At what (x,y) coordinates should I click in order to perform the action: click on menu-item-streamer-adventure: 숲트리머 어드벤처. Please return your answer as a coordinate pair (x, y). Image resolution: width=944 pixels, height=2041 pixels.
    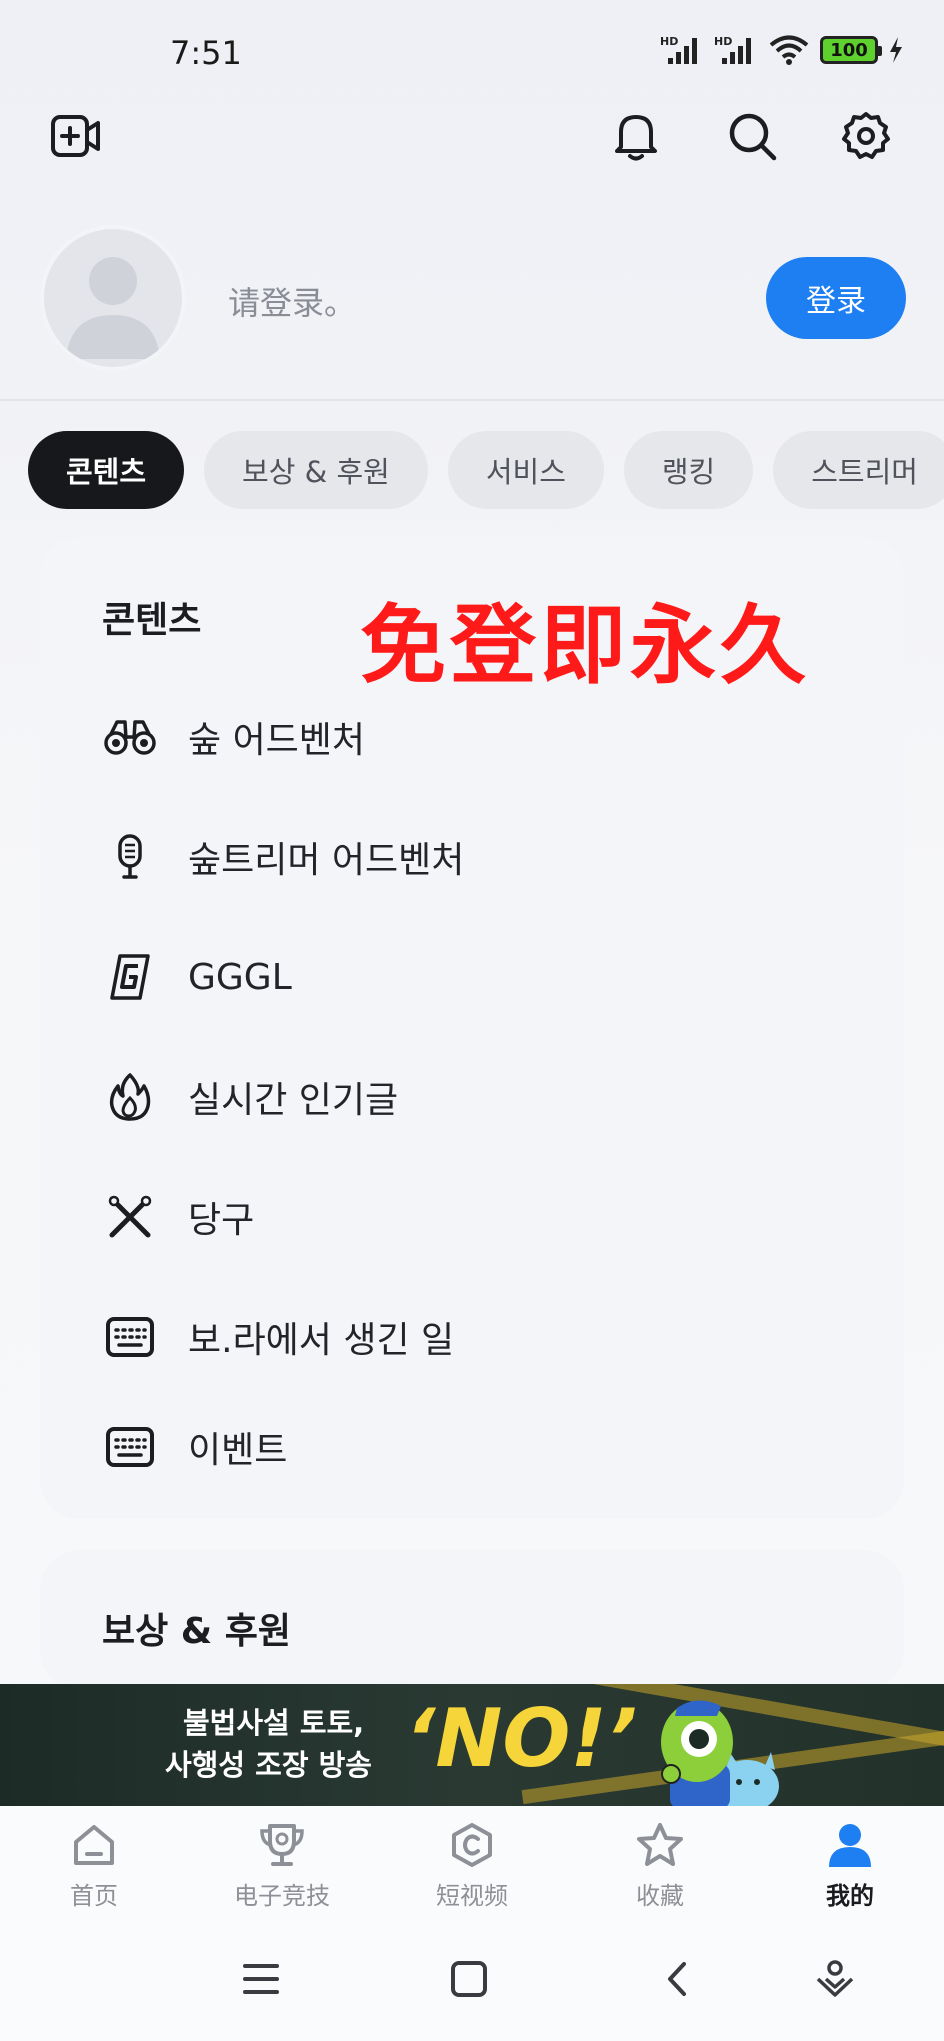
    Looking at the image, I should click on (480, 857).